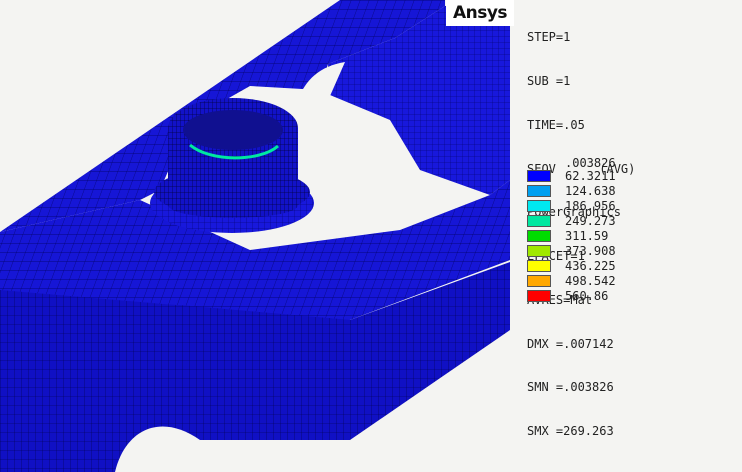 This screenshot has height=472, width=742. What do you see at coordinates (587, 236) in the screenshot?
I see `legend-label: 311.59` at bounding box center [587, 236].